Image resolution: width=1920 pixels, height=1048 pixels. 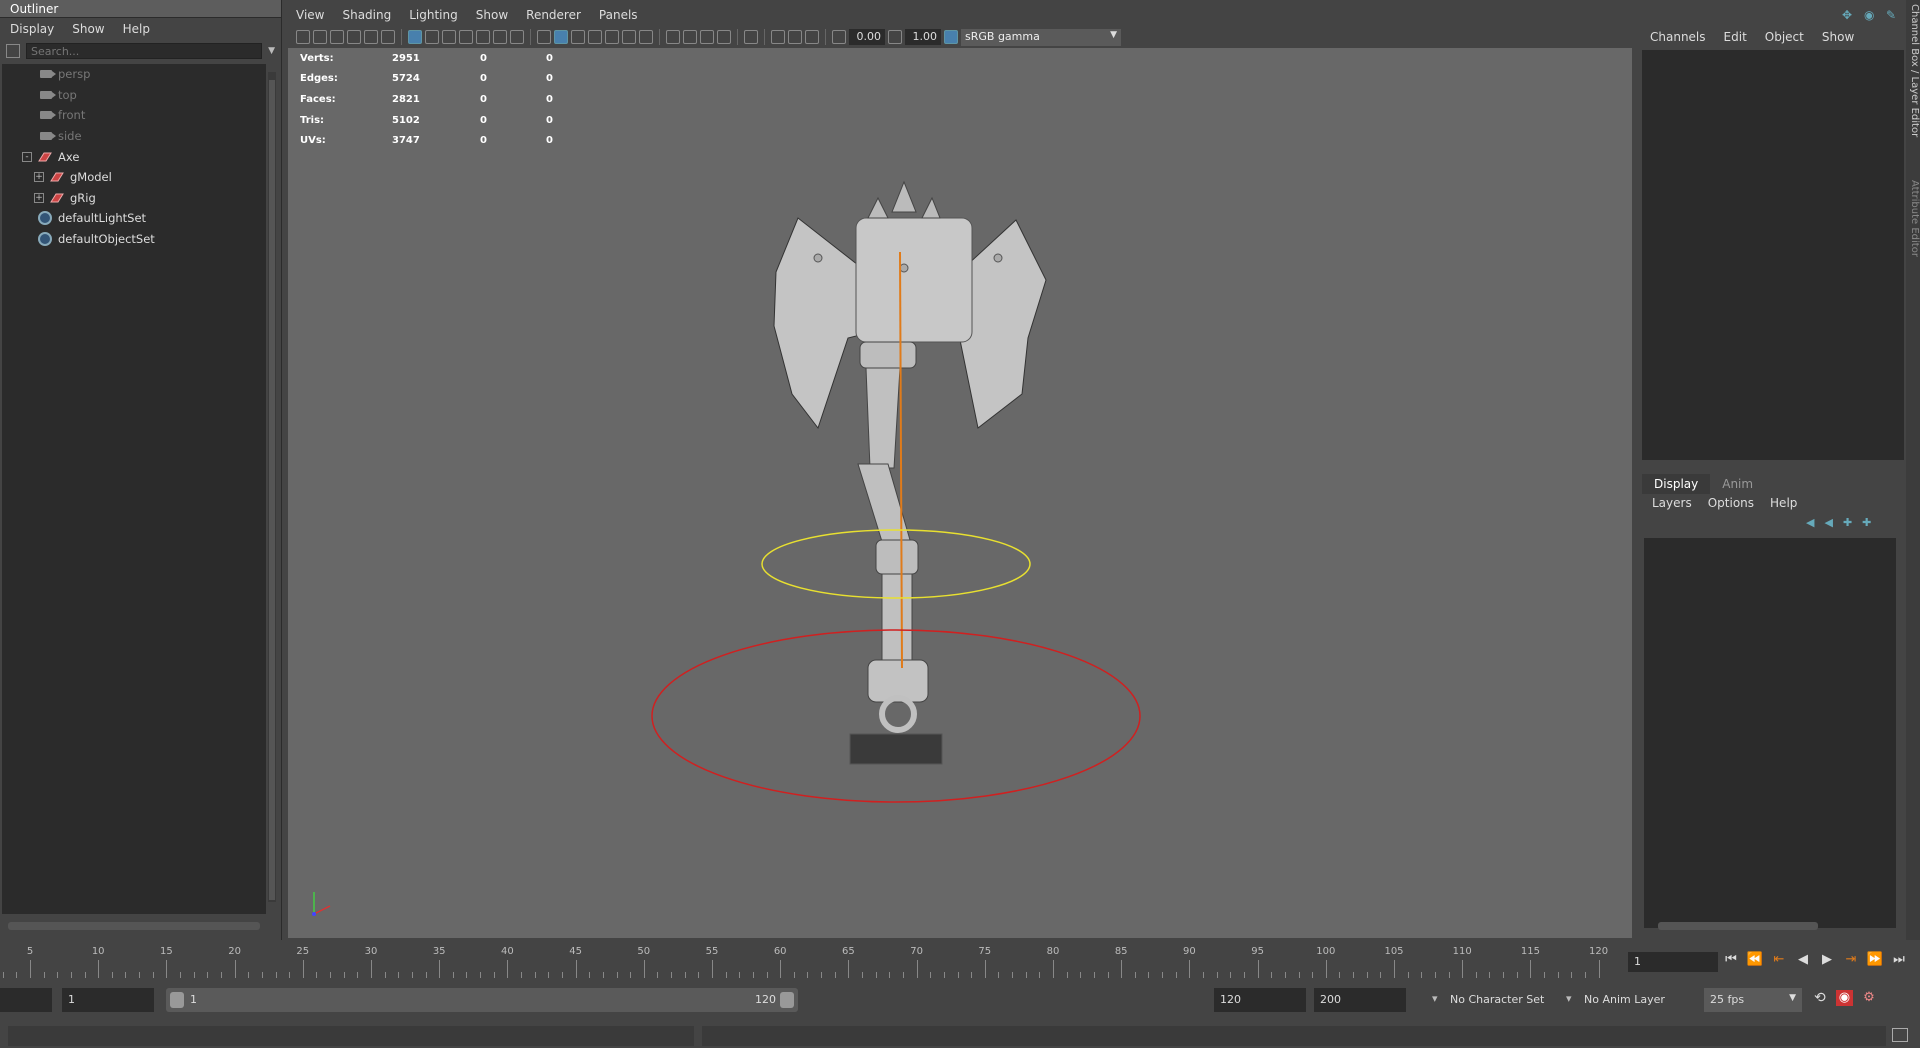 What do you see at coordinates (482, 1000) in the screenshot?
I see `range-slider-bar: 1 120` at bounding box center [482, 1000].